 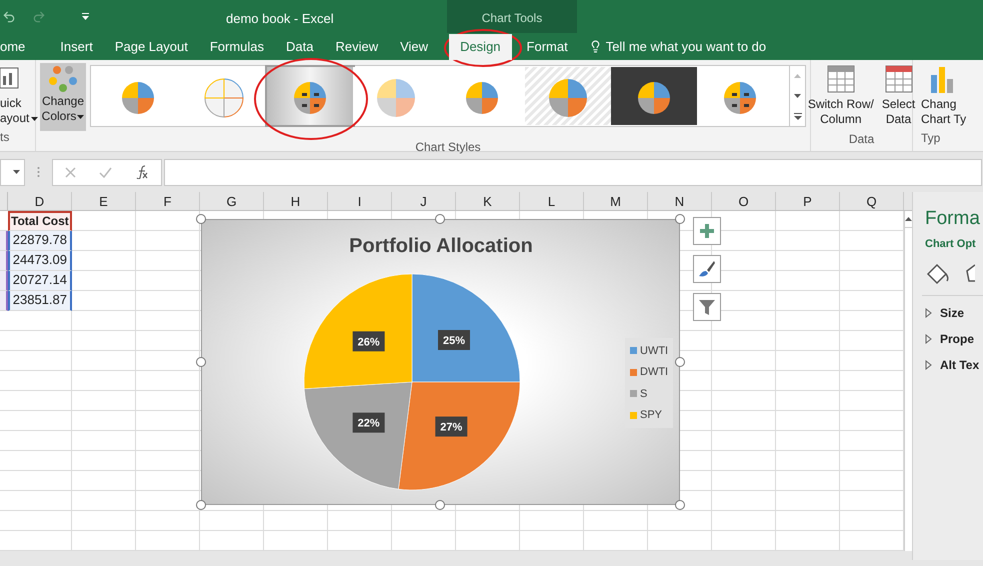 What do you see at coordinates (943, 119) in the screenshot?
I see `change-chart-type-label: Chart Ty` at bounding box center [943, 119].